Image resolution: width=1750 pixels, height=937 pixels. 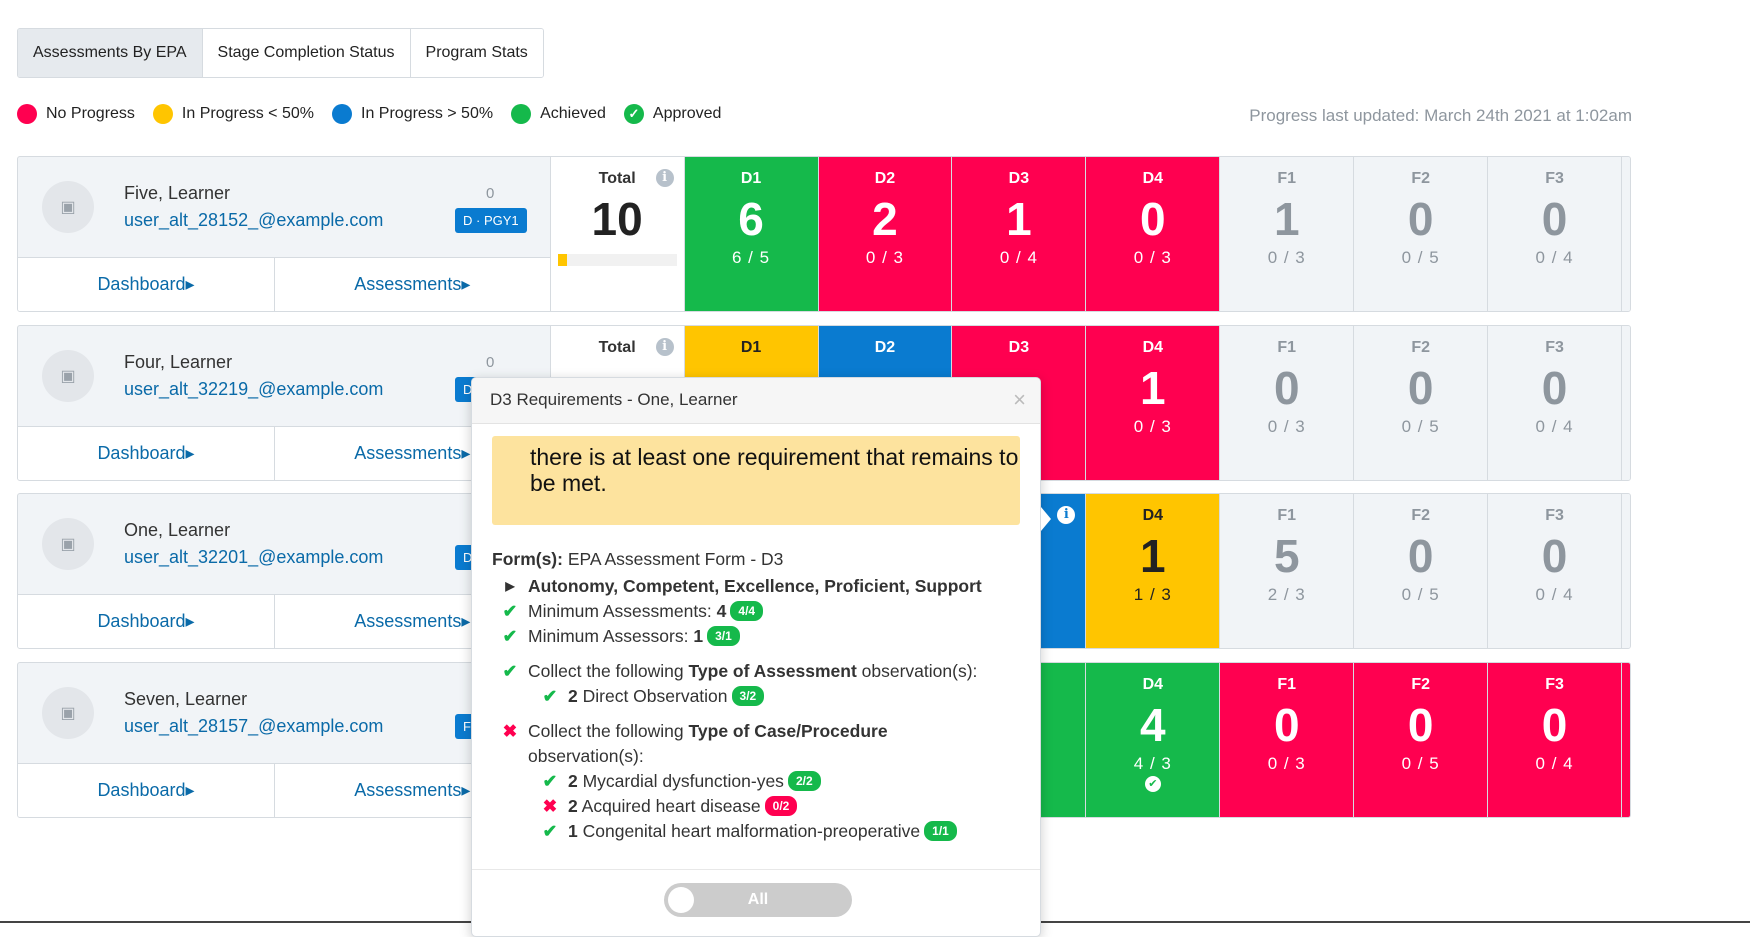 I want to click on form-label: Form(s):, so click(x=527, y=559).